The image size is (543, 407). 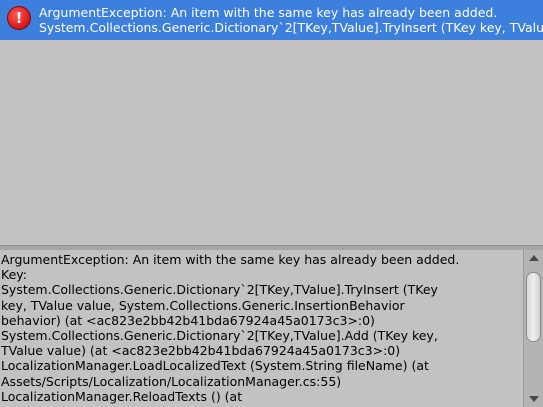 I want to click on arrow-up-icon, so click(x=533, y=258).